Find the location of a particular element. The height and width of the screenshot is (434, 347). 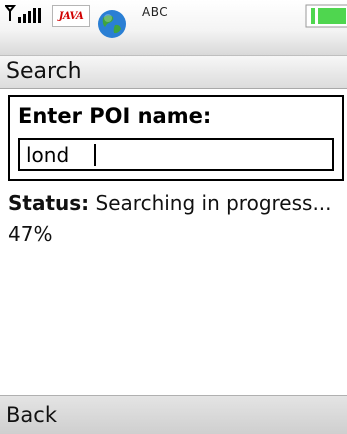

globe-icon is located at coordinates (112, 24).